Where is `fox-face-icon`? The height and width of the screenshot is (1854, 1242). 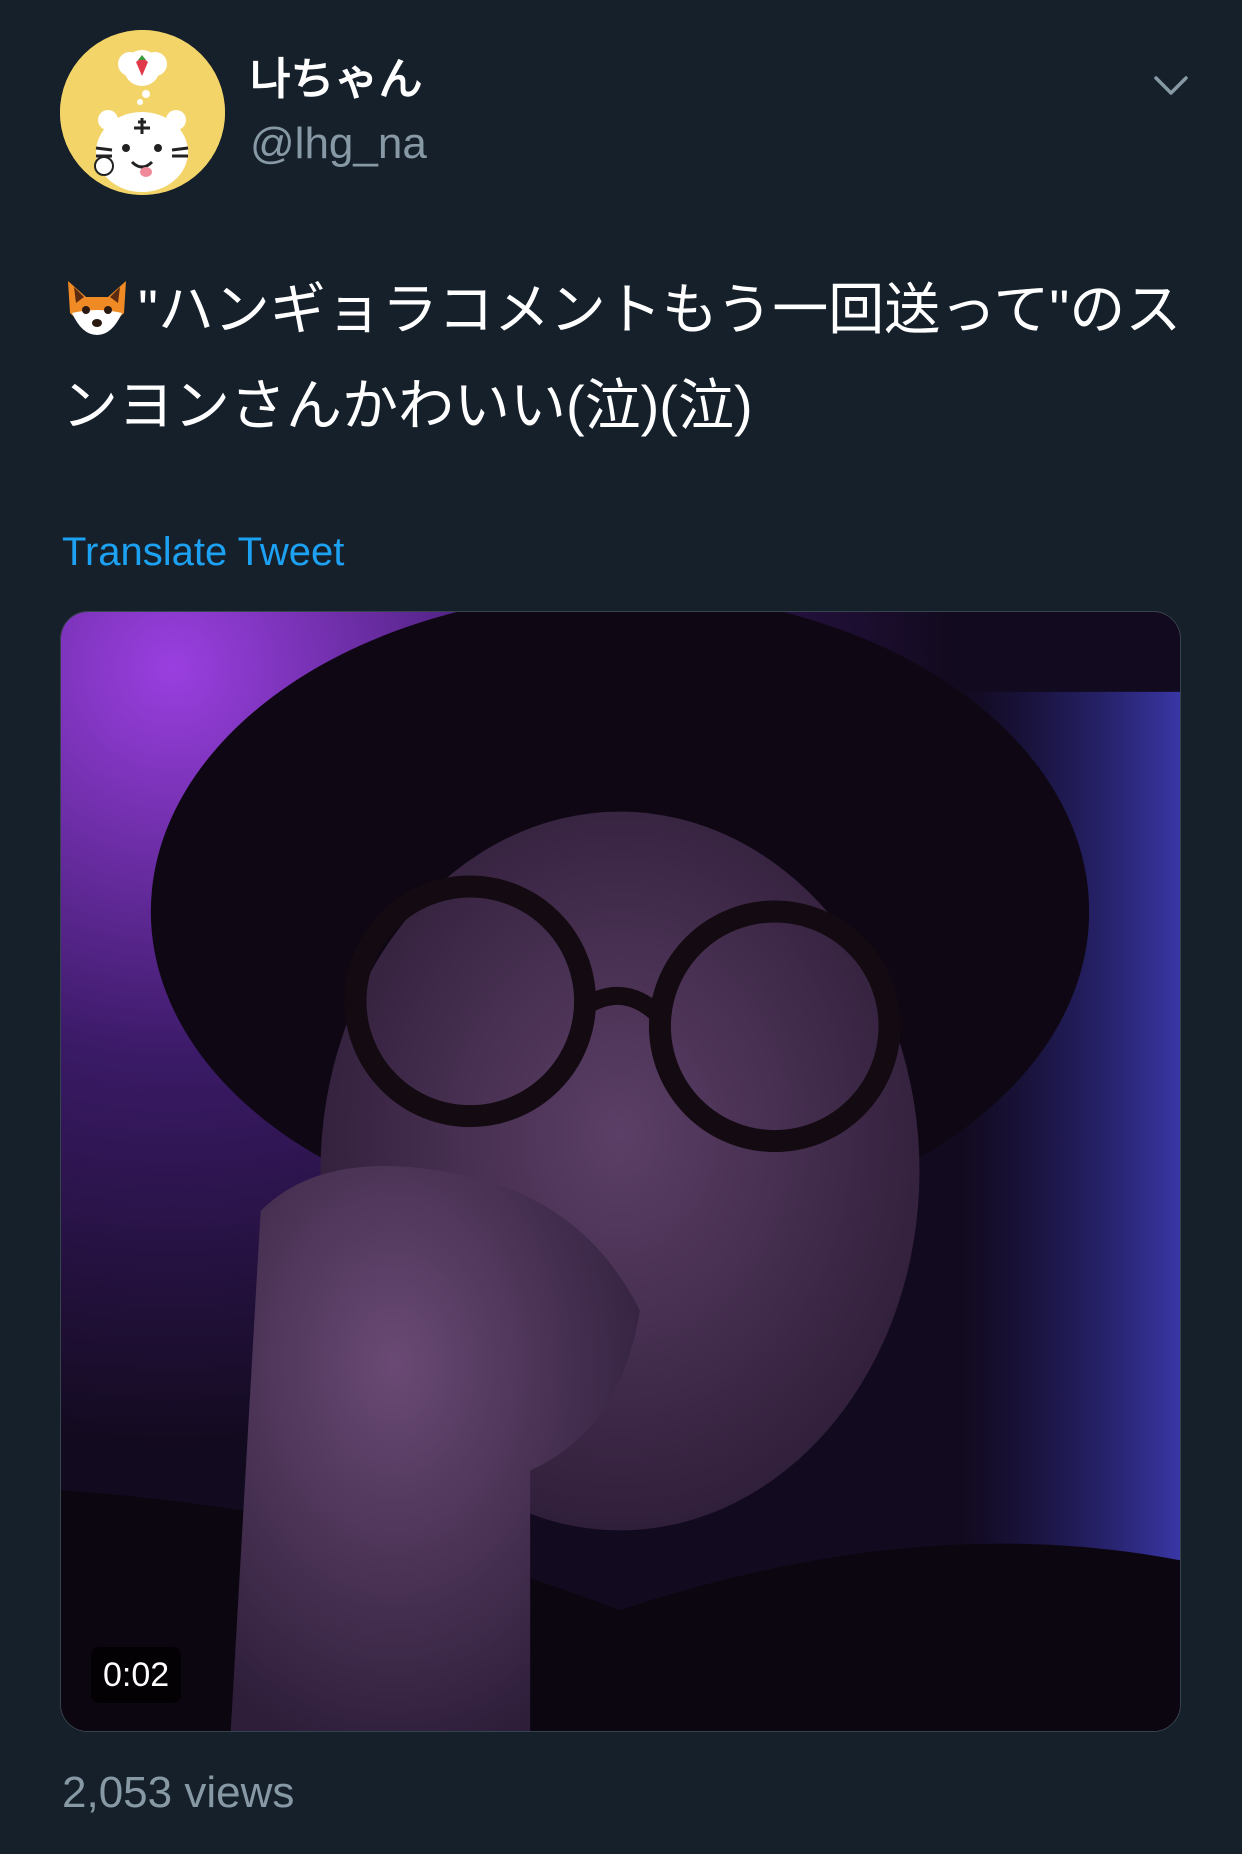 fox-face-icon is located at coordinates (97, 308).